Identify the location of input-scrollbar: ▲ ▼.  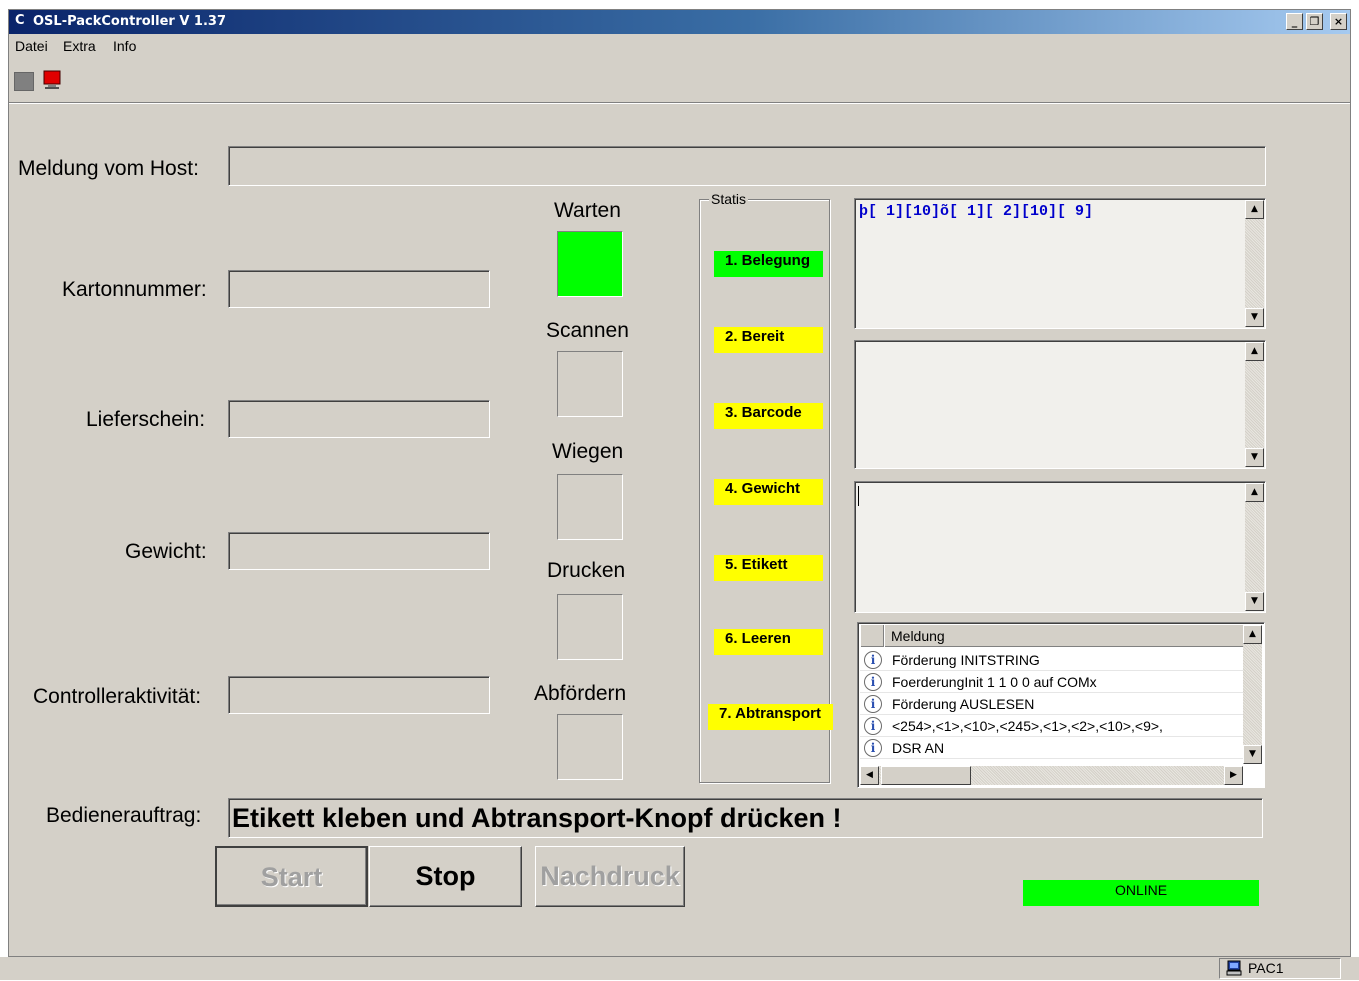
(1254, 547).